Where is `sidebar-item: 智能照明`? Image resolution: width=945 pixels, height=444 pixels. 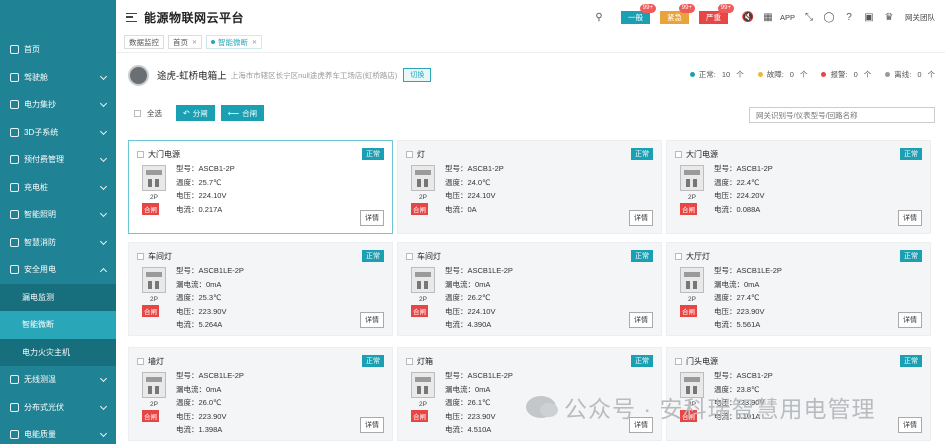 sidebar-item: 智能照明 is located at coordinates (58, 215).